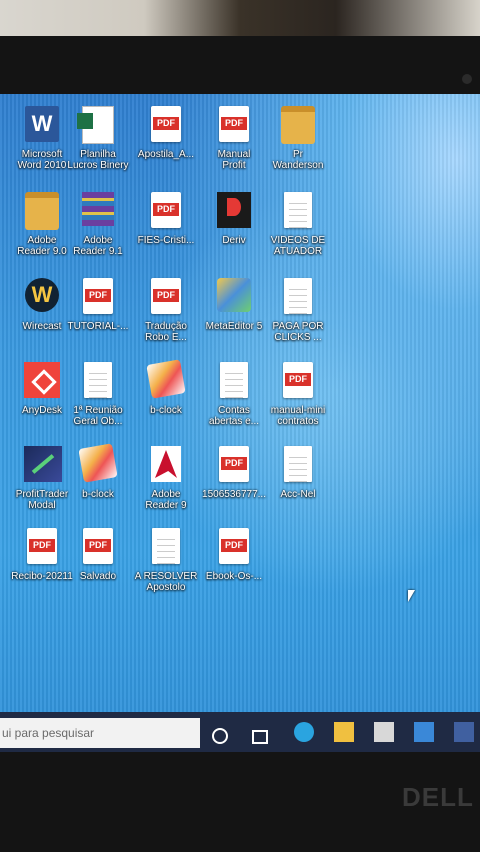  I want to click on desktop-icon-label: manual-mini contratos, so click(298, 416).